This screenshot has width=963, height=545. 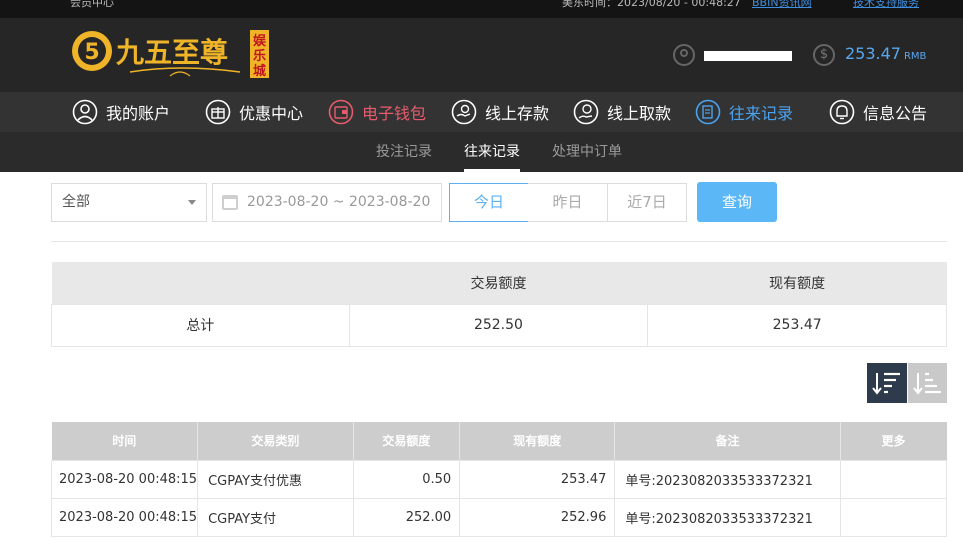 I want to click on type-select: 全部, so click(x=129, y=202).